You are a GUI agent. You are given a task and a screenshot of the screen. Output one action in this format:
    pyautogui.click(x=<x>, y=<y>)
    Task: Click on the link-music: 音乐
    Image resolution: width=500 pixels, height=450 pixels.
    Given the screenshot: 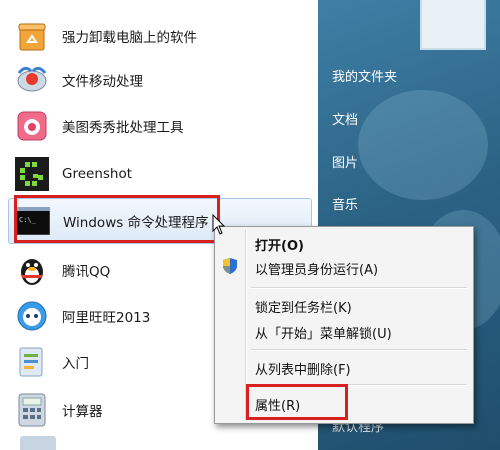 What is the action you would take?
    pyautogui.click(x=345, y=203)
    